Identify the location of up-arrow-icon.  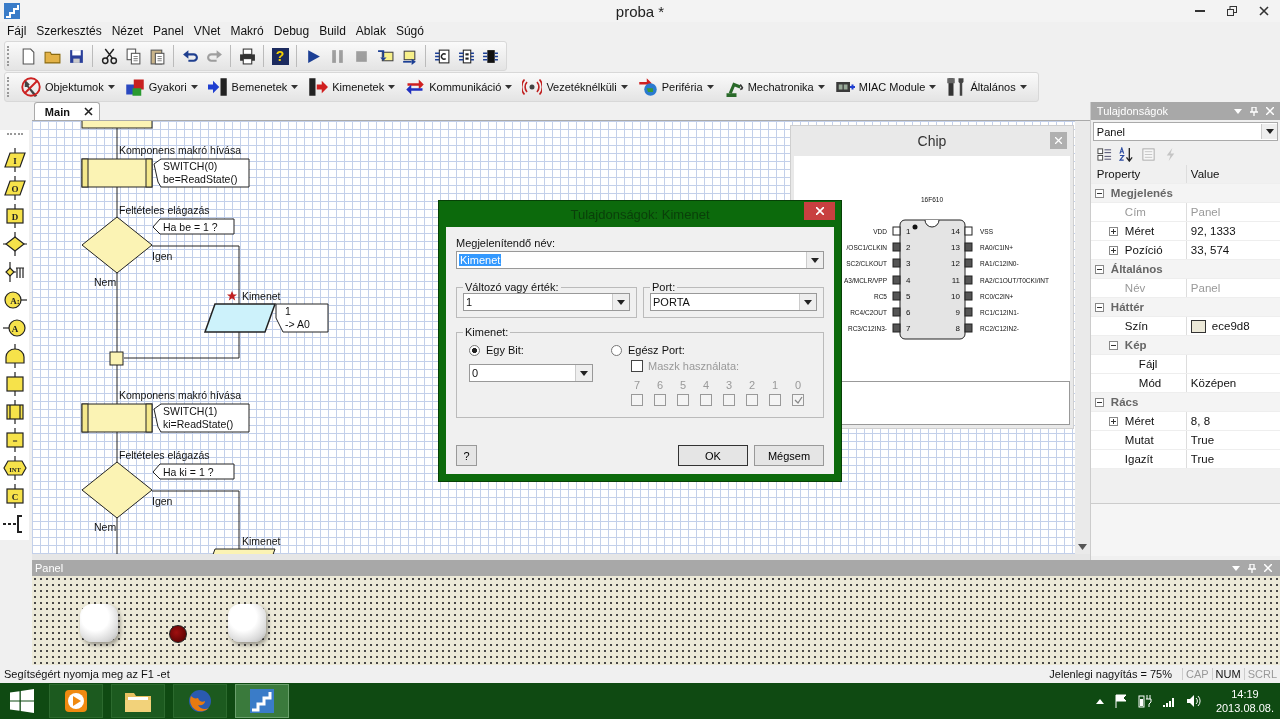
(1099, 701).